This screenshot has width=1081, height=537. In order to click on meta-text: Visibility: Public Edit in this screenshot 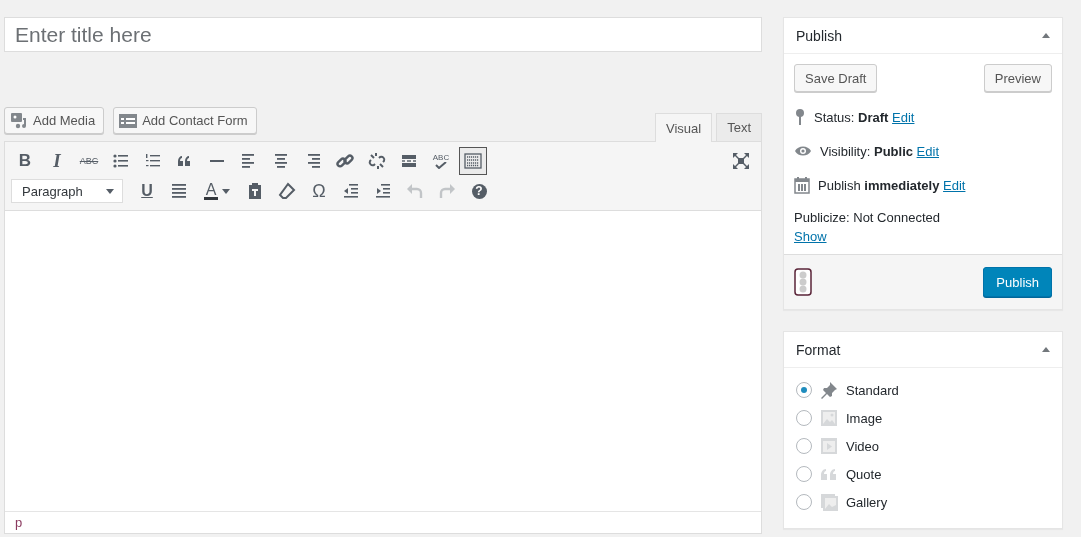, I will do `click(879, 151)`.